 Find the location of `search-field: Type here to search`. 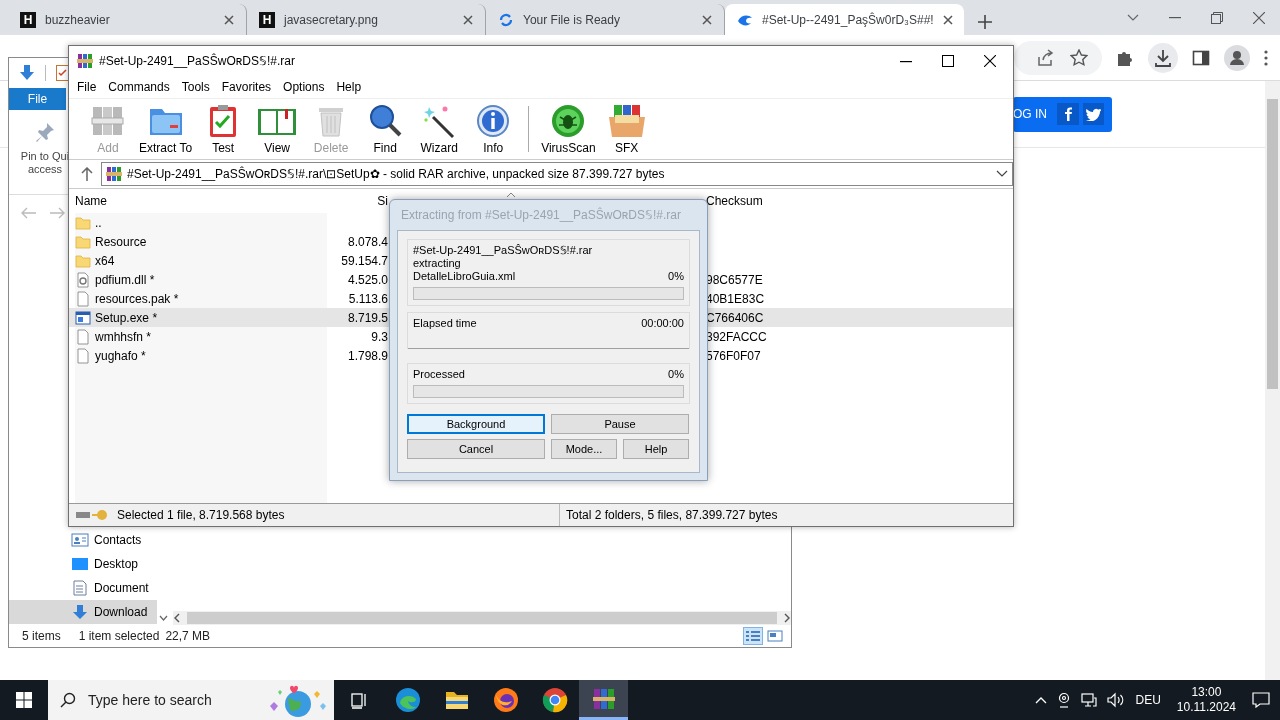

search-field: Type here to search is located at coordinates (168, 700).